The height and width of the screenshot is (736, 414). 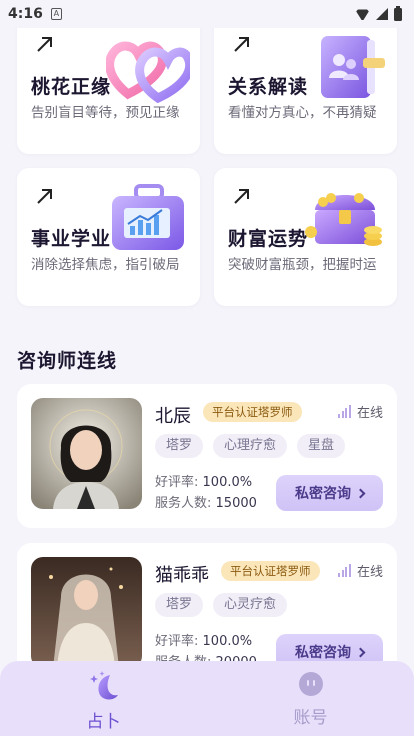 I want to click on tab-divination: 占卜, so click(x=103, y=698).